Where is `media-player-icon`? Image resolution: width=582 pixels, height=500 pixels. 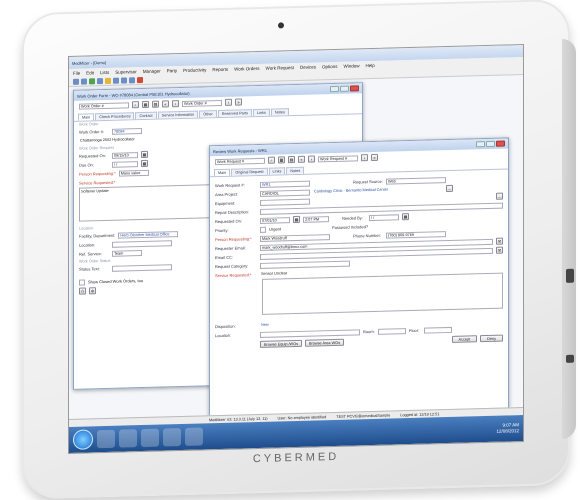 media-player-icon is located at coordinates (150, 438).